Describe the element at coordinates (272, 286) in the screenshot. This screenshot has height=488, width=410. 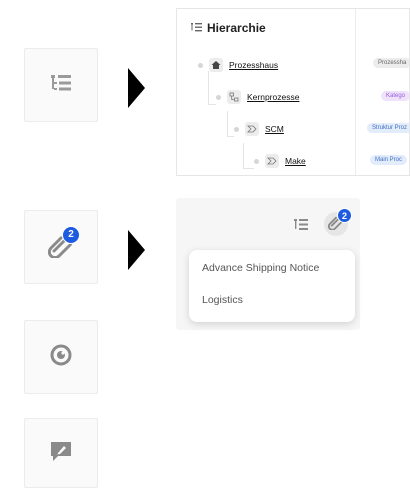
I see `attachments-dropdown-menu: Advance Shipping Notice Logistics` at that location.